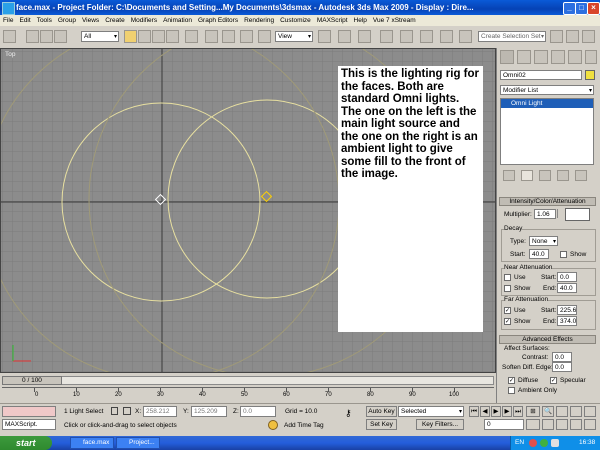 The image size is (600, 450). Describe the element at coordinates (348, 413) in the screenshot. I see `key-icon: ⚷` at that location.